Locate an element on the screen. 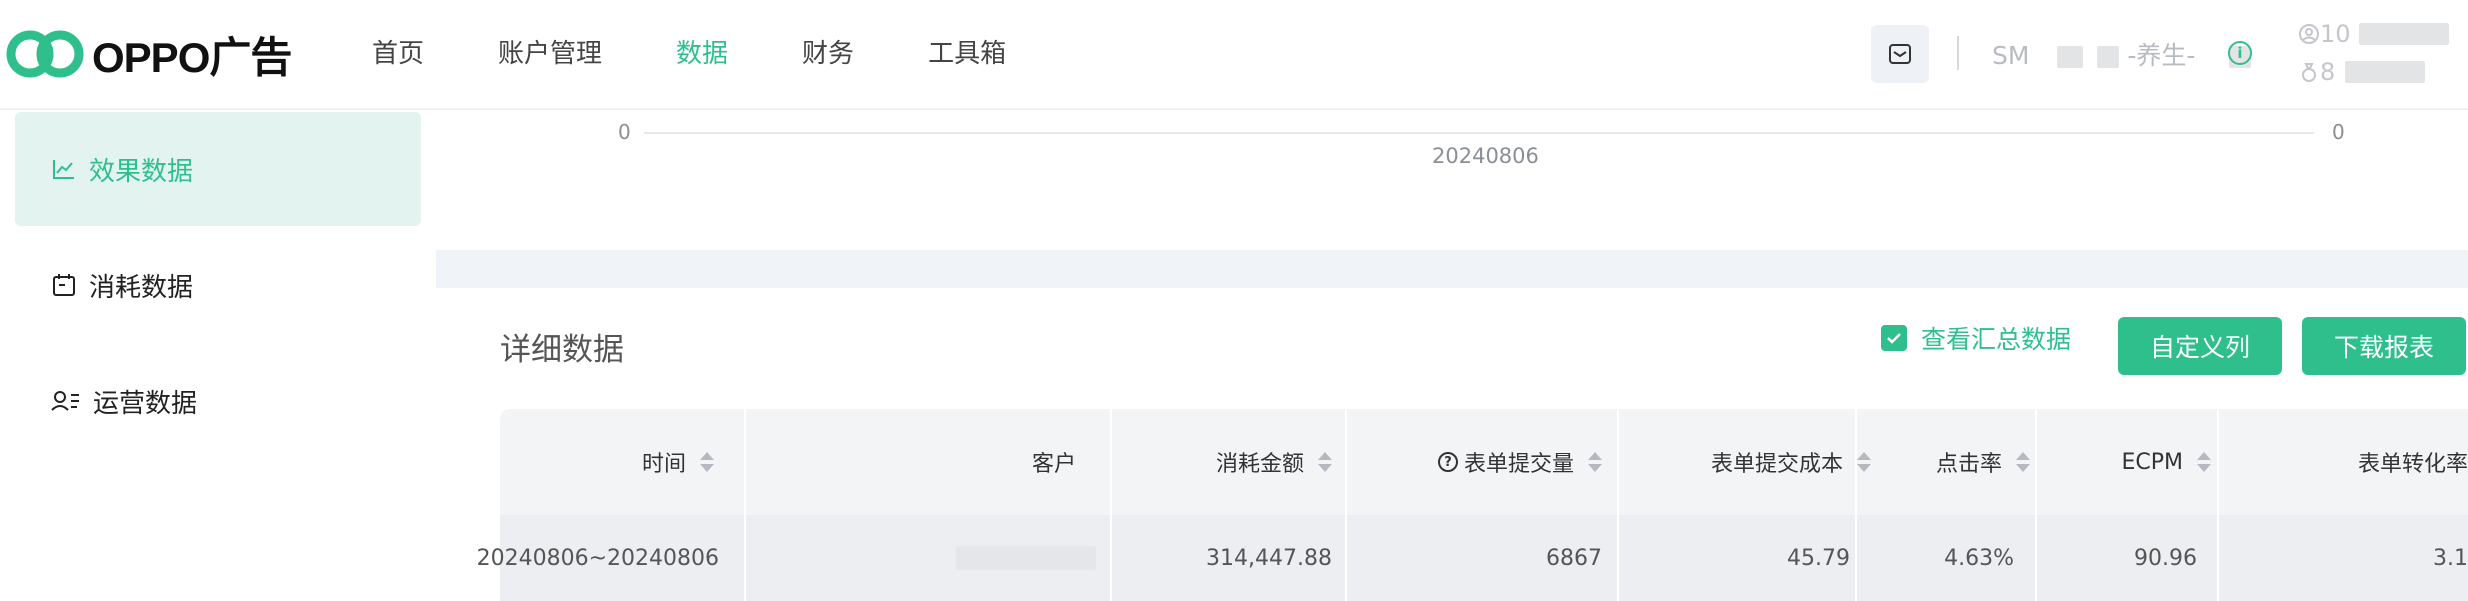 The width and height of the screenshot is (2468, 601). account-name-prefix: SM is located at coordinates (2011, 55).